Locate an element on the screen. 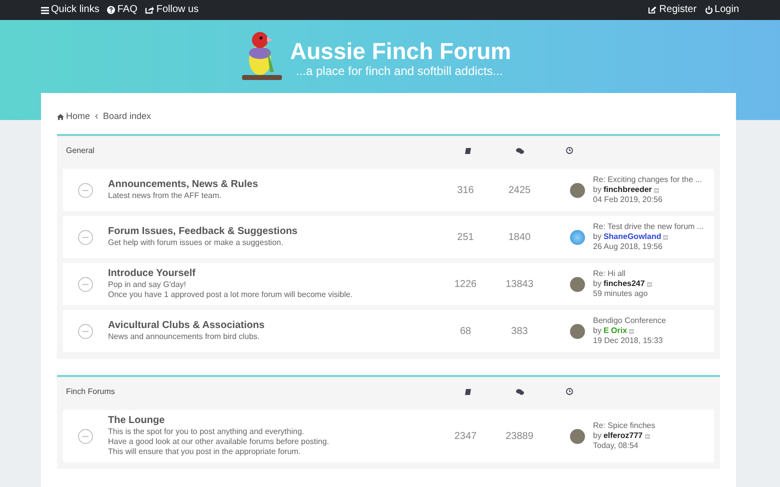  topics-count: 316 is located at coordinates (465, 191).